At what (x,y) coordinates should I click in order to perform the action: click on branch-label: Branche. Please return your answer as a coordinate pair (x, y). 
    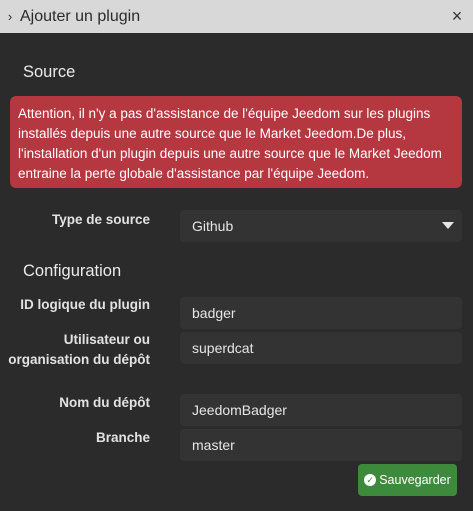
    Looking at the image, I should click on (122, 437).